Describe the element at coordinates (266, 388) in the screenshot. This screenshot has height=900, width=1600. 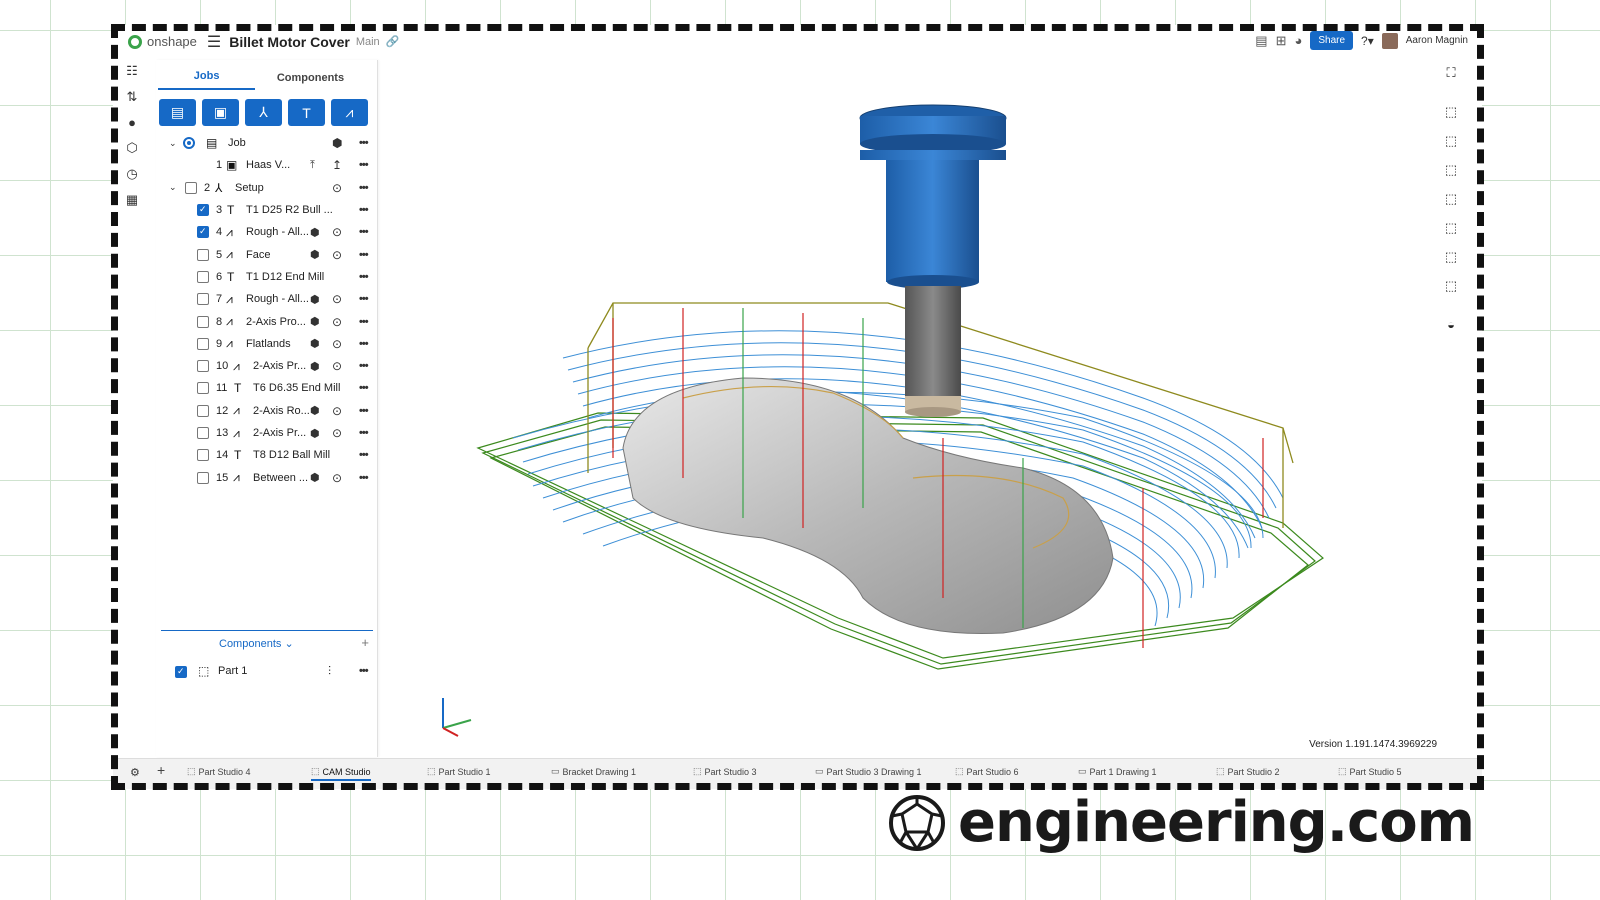
I see `tree-item-tool: 11 T T6 D6.35 End Mill •••` at that location.